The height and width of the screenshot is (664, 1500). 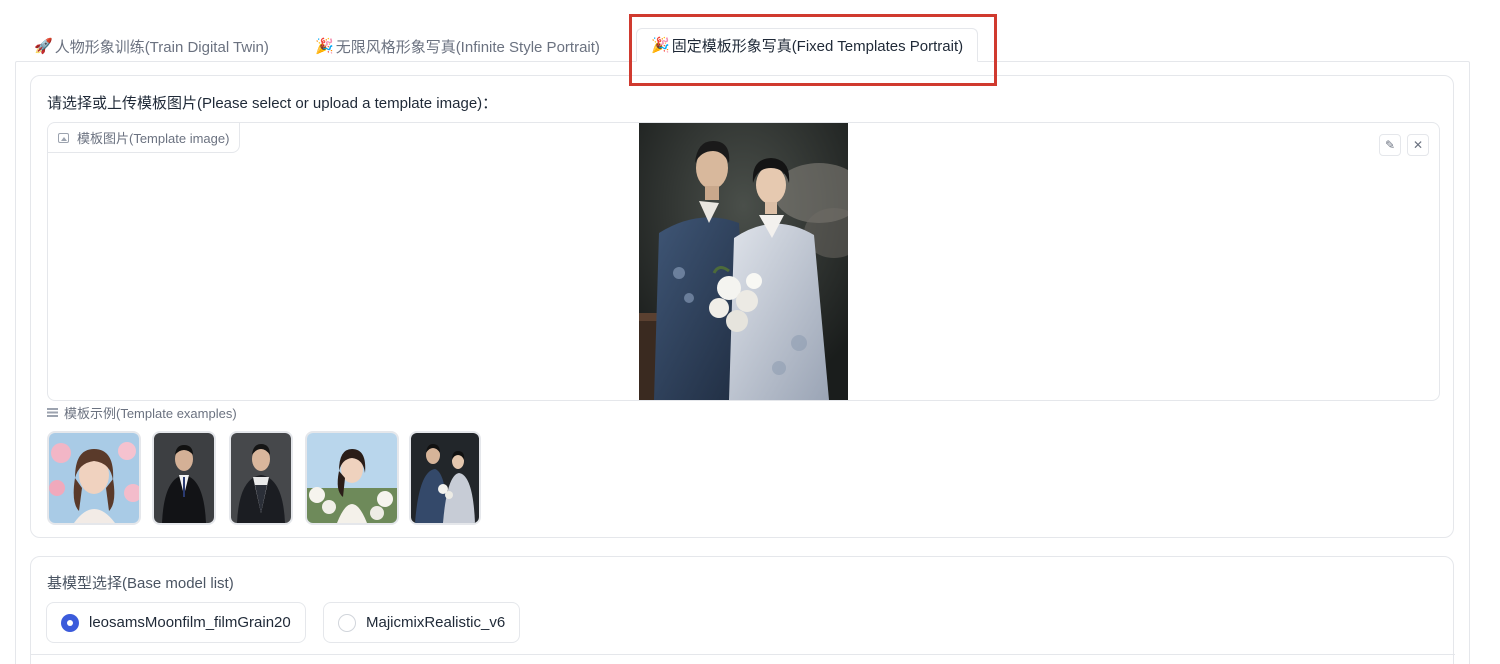 I want to click on tab-train-digital-twin: 🚀 人物形象训练(Train Digital Twin), so click(x=151, y=46).